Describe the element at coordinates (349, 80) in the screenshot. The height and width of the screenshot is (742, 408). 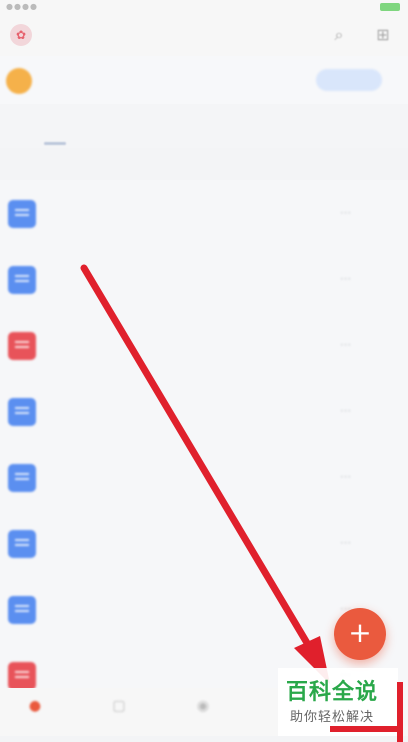
I see `banner-action-button` at that location.